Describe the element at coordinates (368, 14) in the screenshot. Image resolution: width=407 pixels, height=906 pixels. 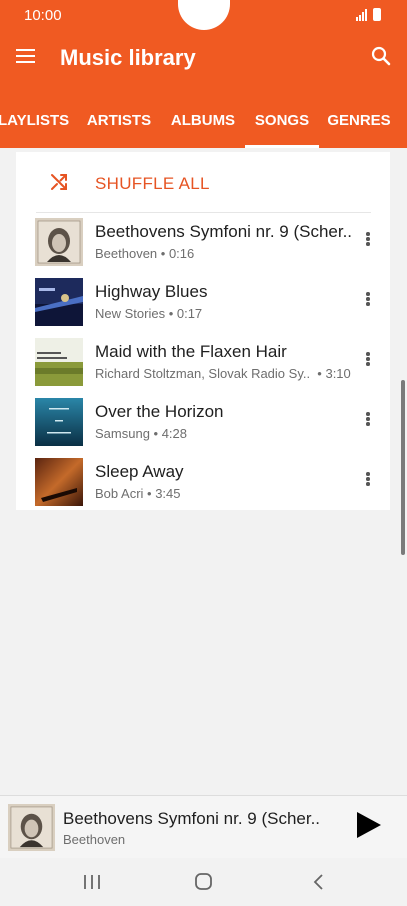
I see `status-icons` at that location.